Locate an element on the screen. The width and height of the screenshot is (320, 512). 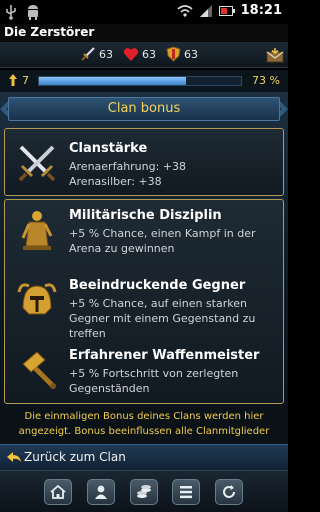
stats-row: 63 63 63 is located at coordinates (144, 55).